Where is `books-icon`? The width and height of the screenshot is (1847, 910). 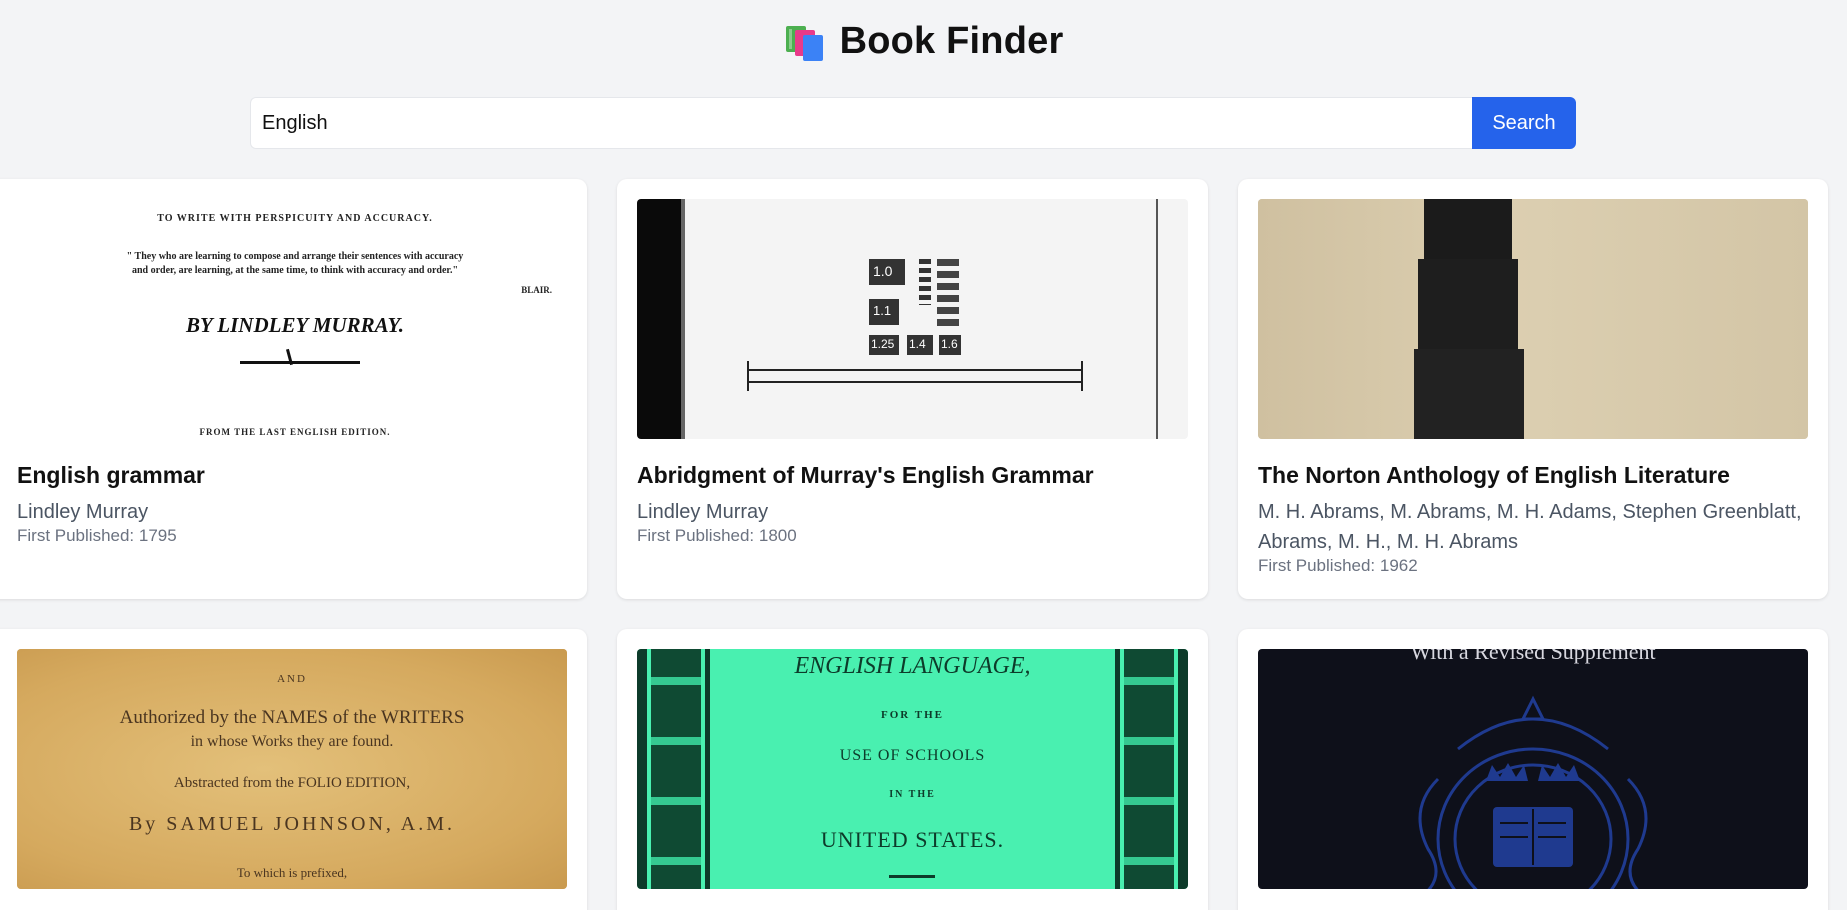
books-icon is located at coordinates (805, 42).